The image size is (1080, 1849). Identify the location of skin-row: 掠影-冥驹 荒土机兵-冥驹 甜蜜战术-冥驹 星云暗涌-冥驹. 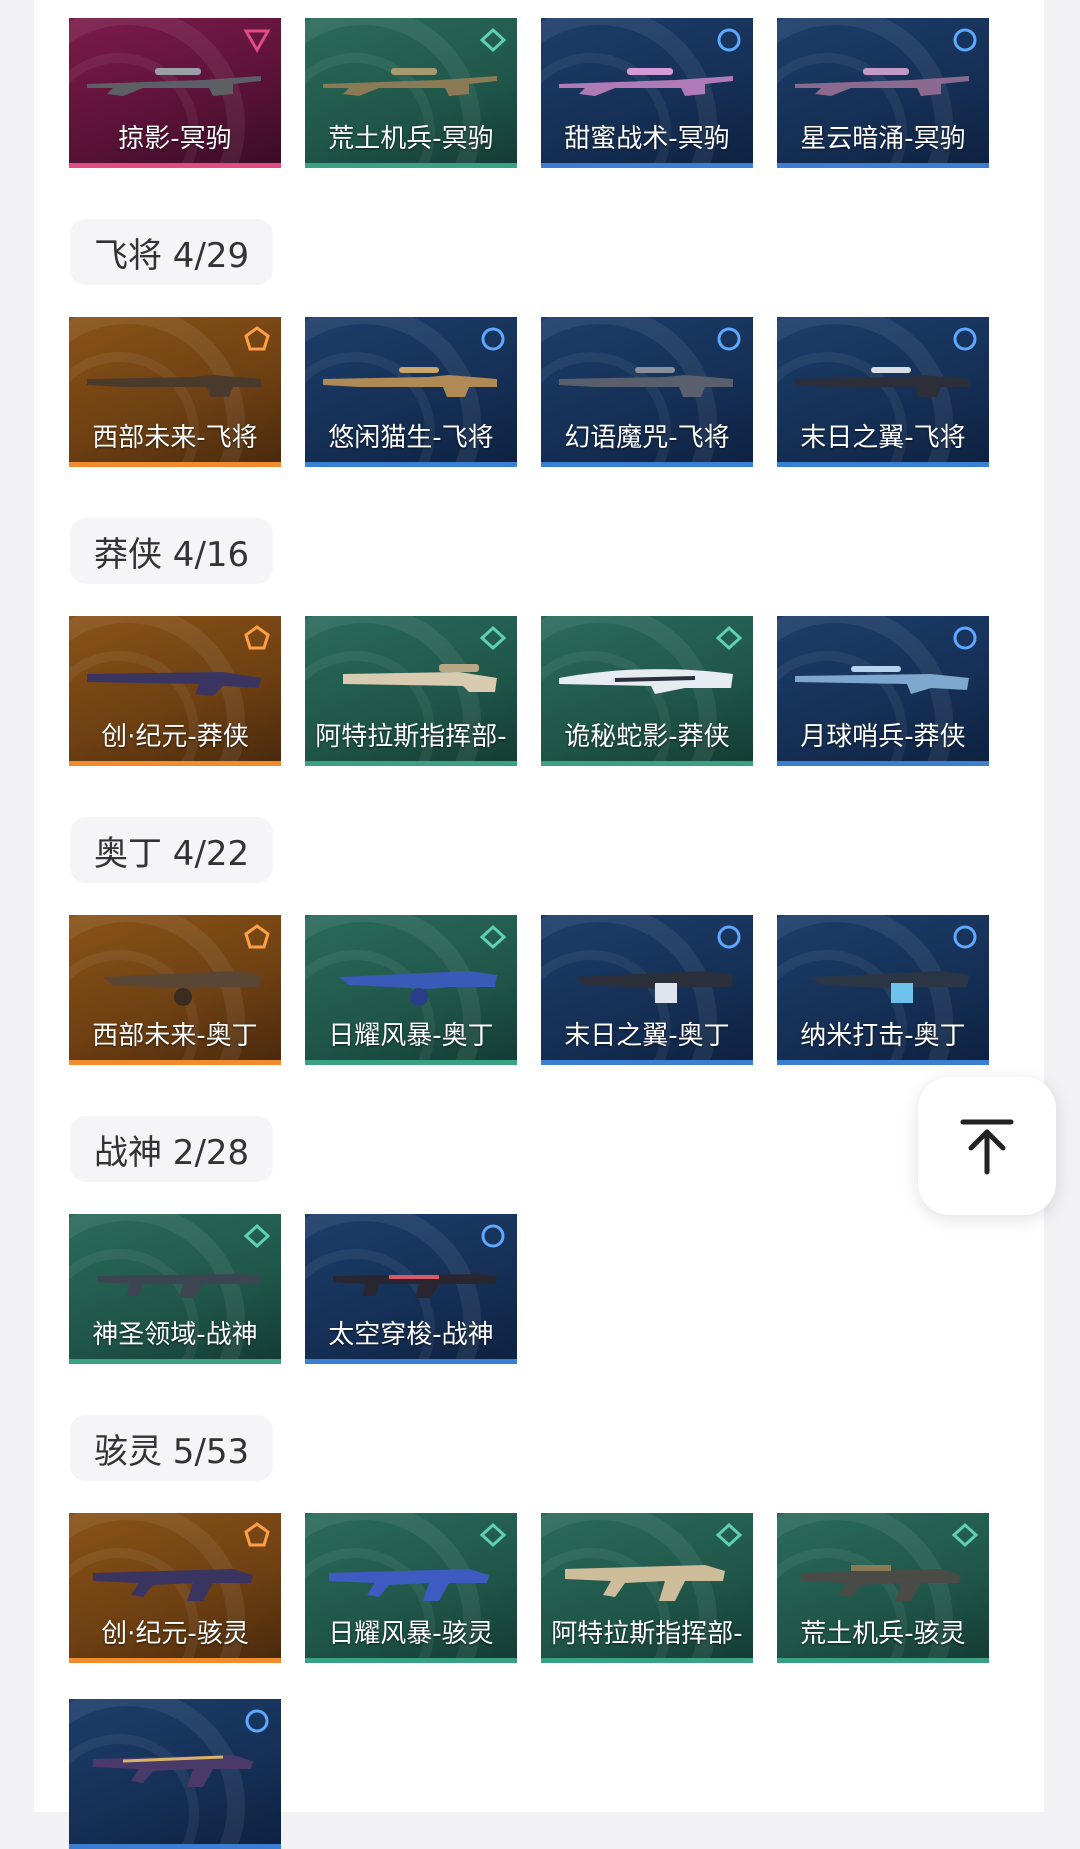
(529, 93).